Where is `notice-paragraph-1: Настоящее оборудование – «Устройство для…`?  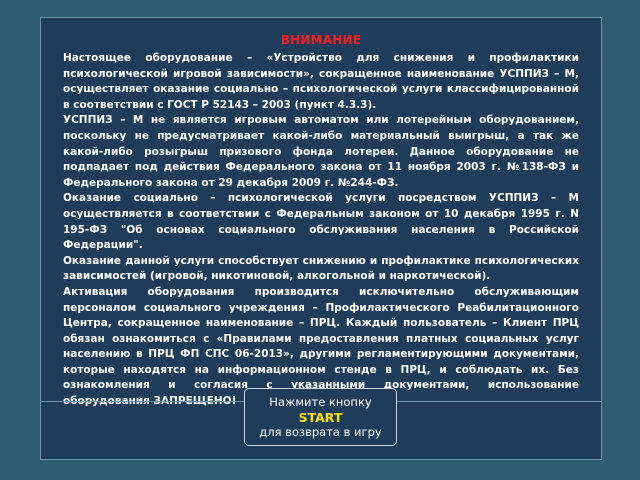 notice-paragraph-1: Настоящее оборудование – «Устройство для… is located at coordinates (321, 81).